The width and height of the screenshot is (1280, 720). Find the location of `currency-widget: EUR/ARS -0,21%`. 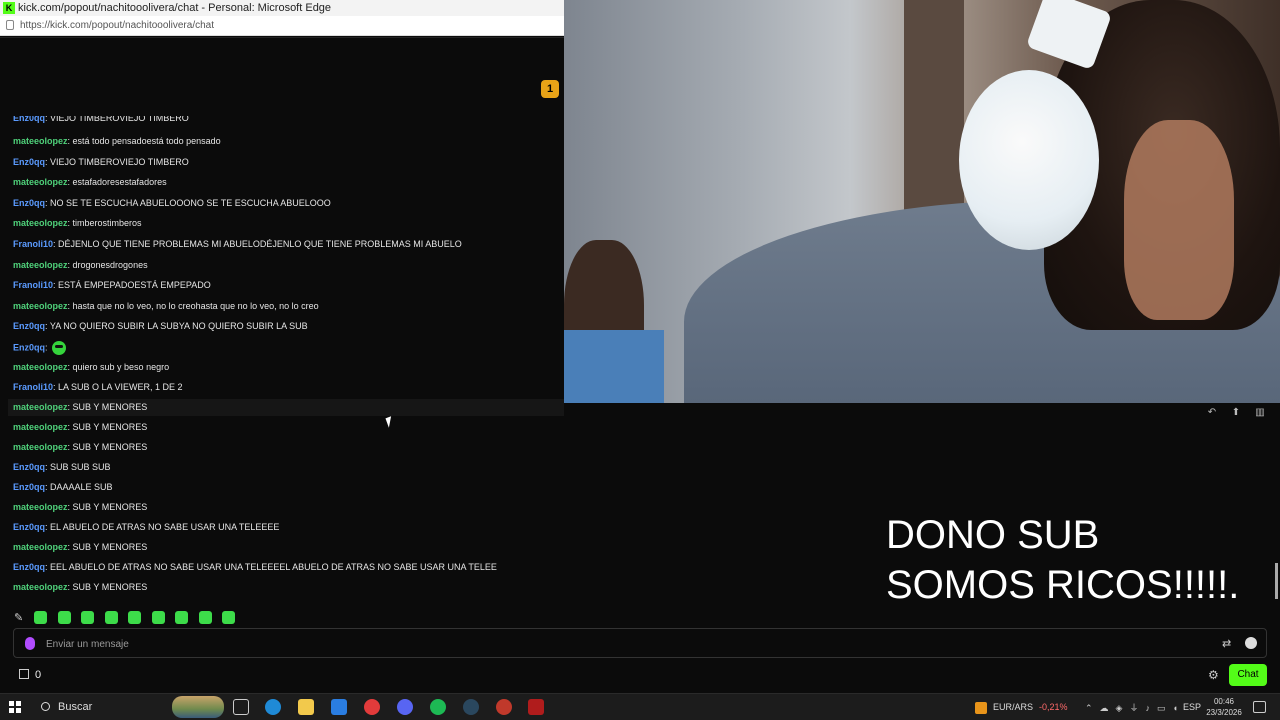

currency-widget: EUR/ARS -0,21% is located at coordinates (1021, 707).